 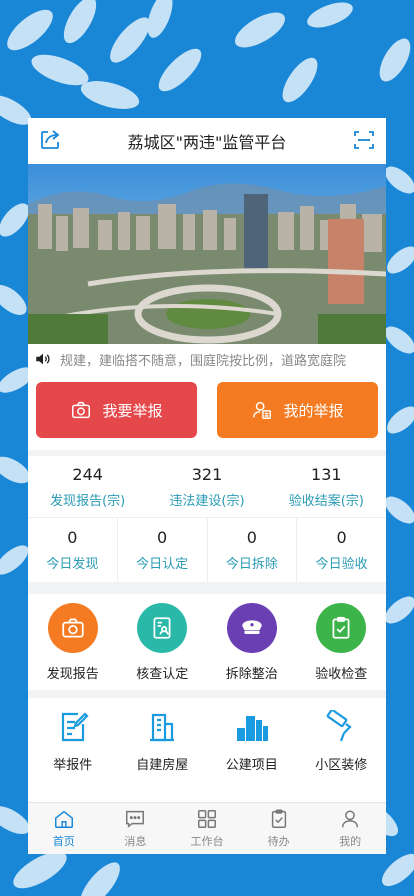 I want to click on top-bar: 荔城区"两违"监管平台, so click(x=207, y=141).